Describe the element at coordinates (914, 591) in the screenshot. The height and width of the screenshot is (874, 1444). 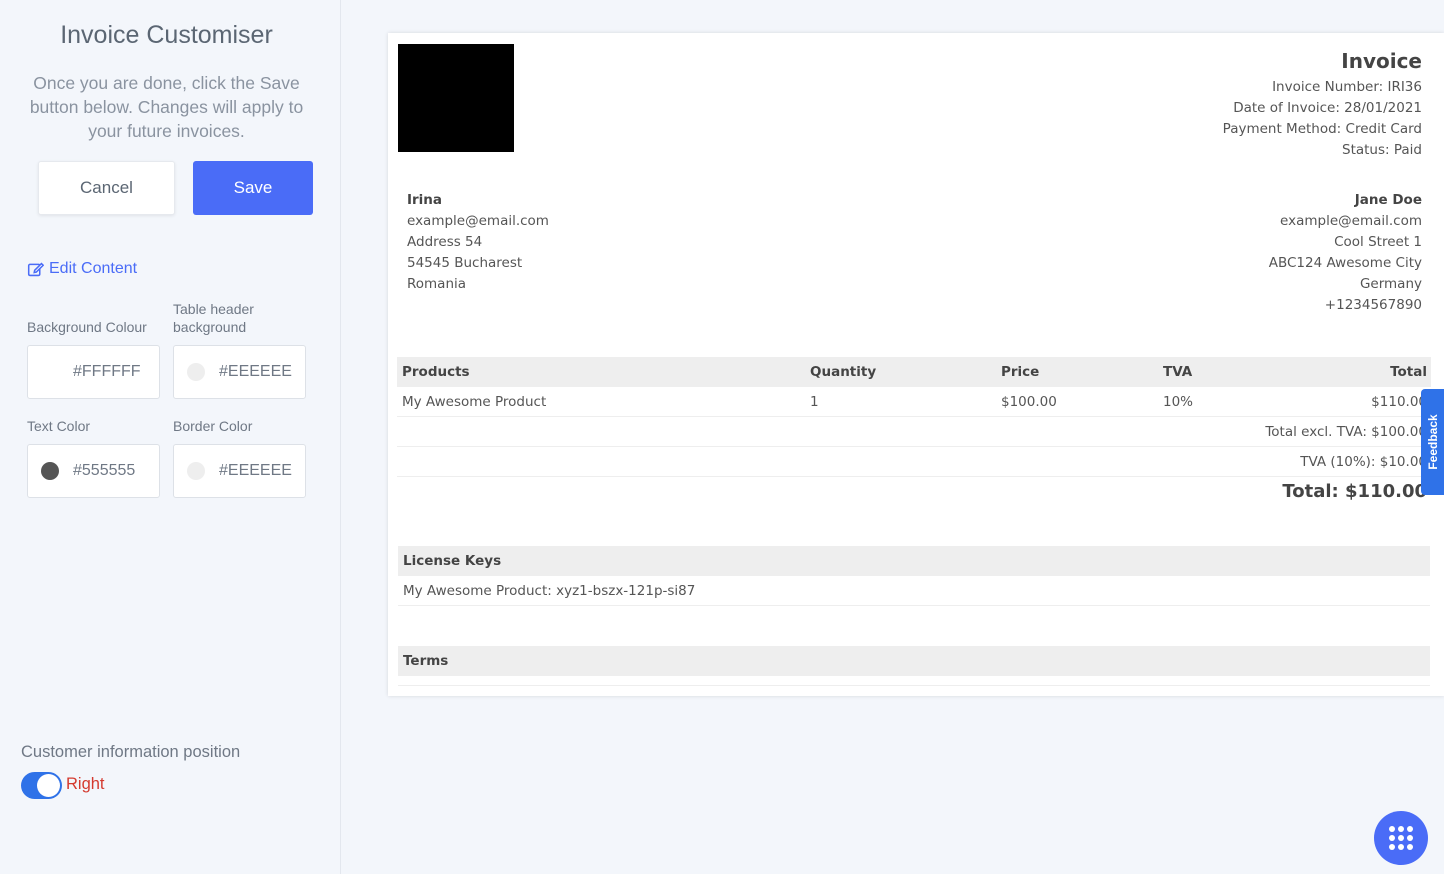
I see `license-key-line: My Awesome Product: xyz1-bszx-121p-si87` at that location.